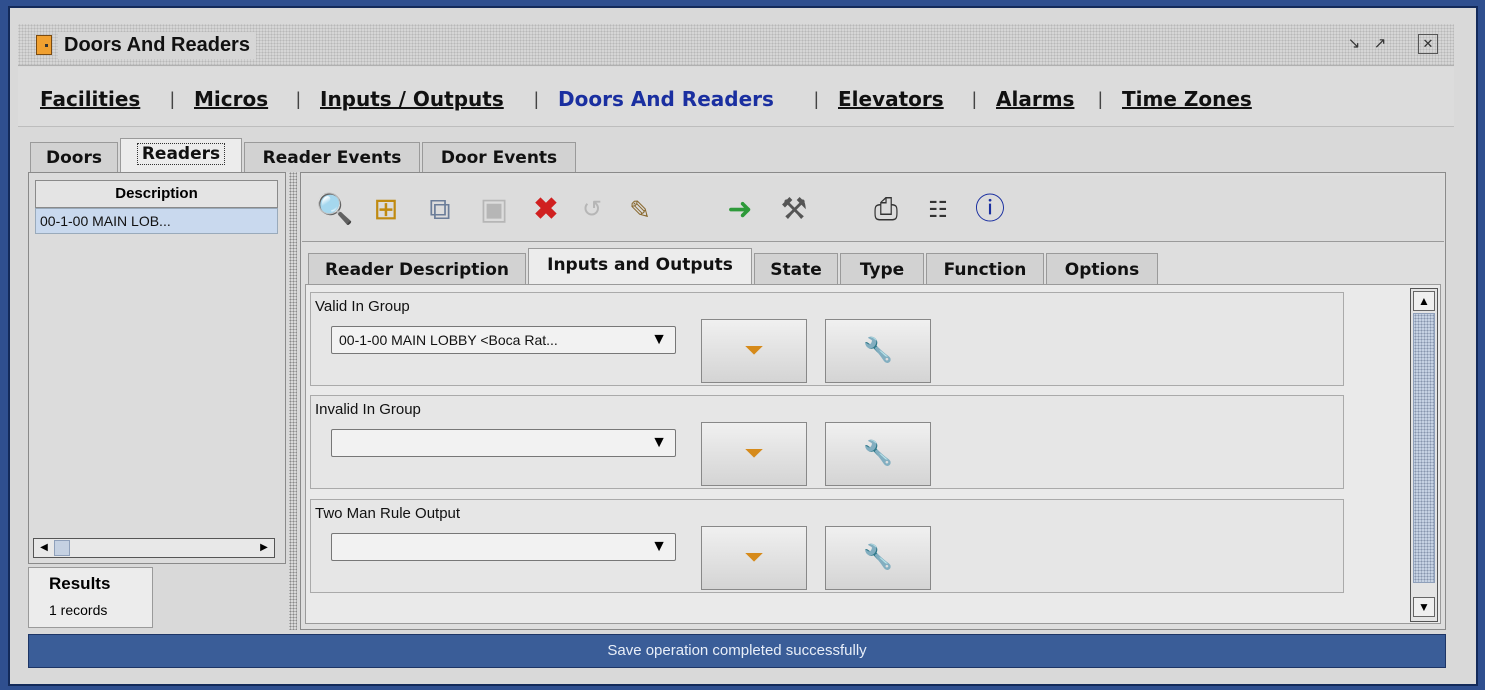 The image size is (1485, 690). What do you see at coordinates (1380, 44) in the screenshot?
I see `maximize-icon: ↗` at bounding box center [1380, 44].